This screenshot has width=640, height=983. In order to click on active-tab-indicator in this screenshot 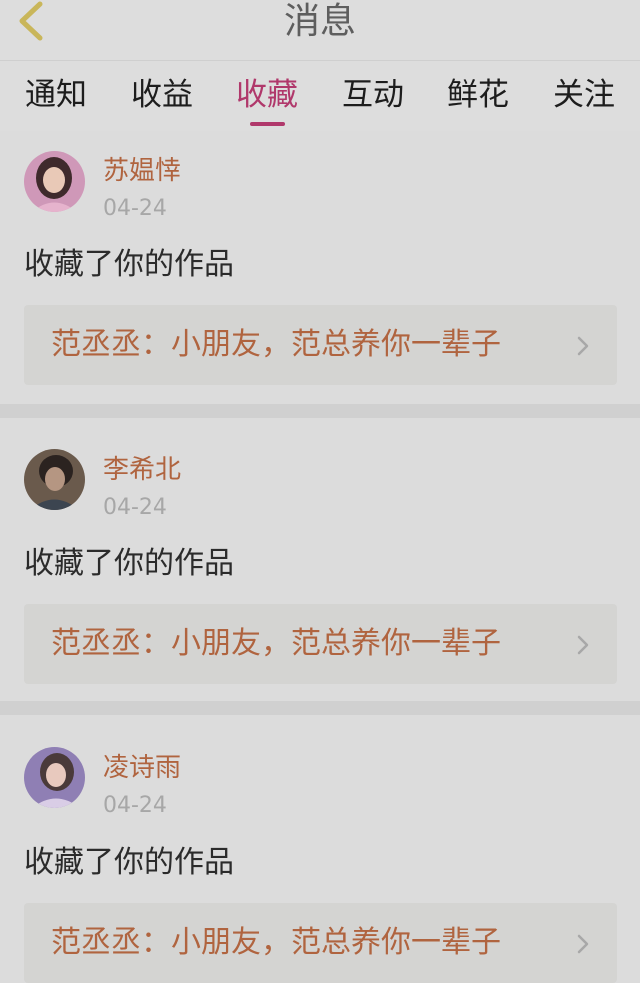, I will do `click(267, 124)`.